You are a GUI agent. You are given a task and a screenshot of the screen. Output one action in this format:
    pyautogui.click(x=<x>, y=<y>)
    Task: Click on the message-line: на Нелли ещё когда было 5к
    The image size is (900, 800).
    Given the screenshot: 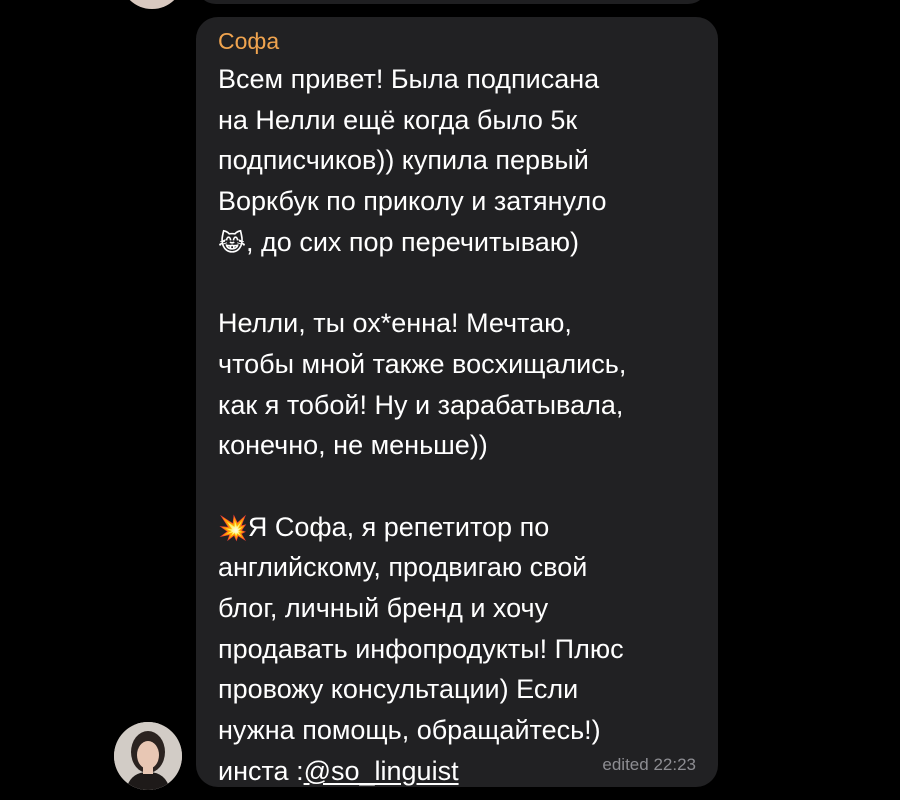 What is the action you would take?
    pyautogui.click(x=398, y=119)
    